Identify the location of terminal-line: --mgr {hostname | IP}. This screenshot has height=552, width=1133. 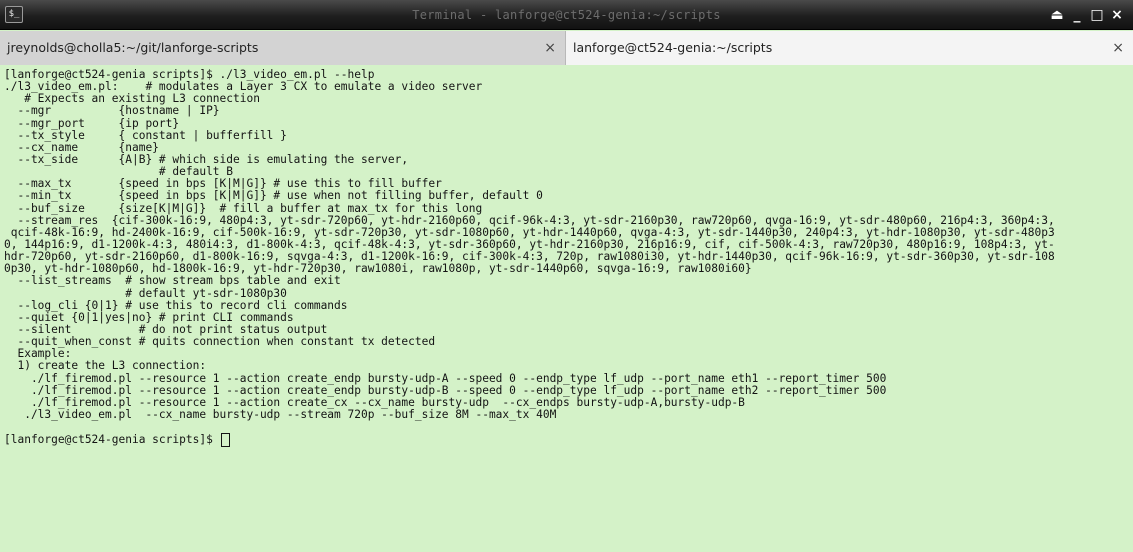
(112, 111).